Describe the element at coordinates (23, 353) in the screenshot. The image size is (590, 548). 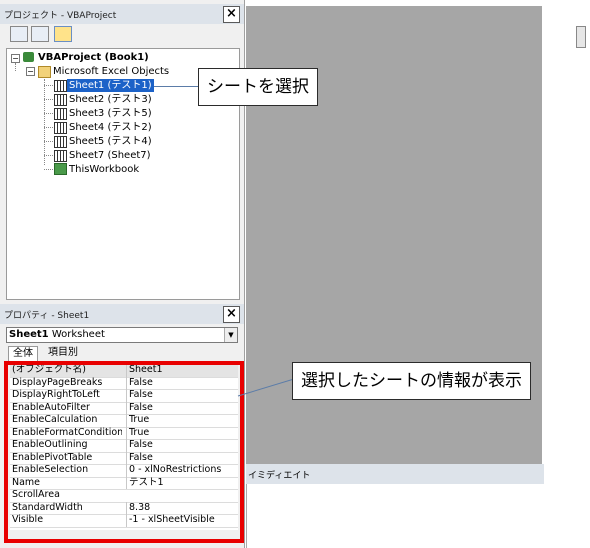
I see `tab-alphabetic: 全体` at that location.